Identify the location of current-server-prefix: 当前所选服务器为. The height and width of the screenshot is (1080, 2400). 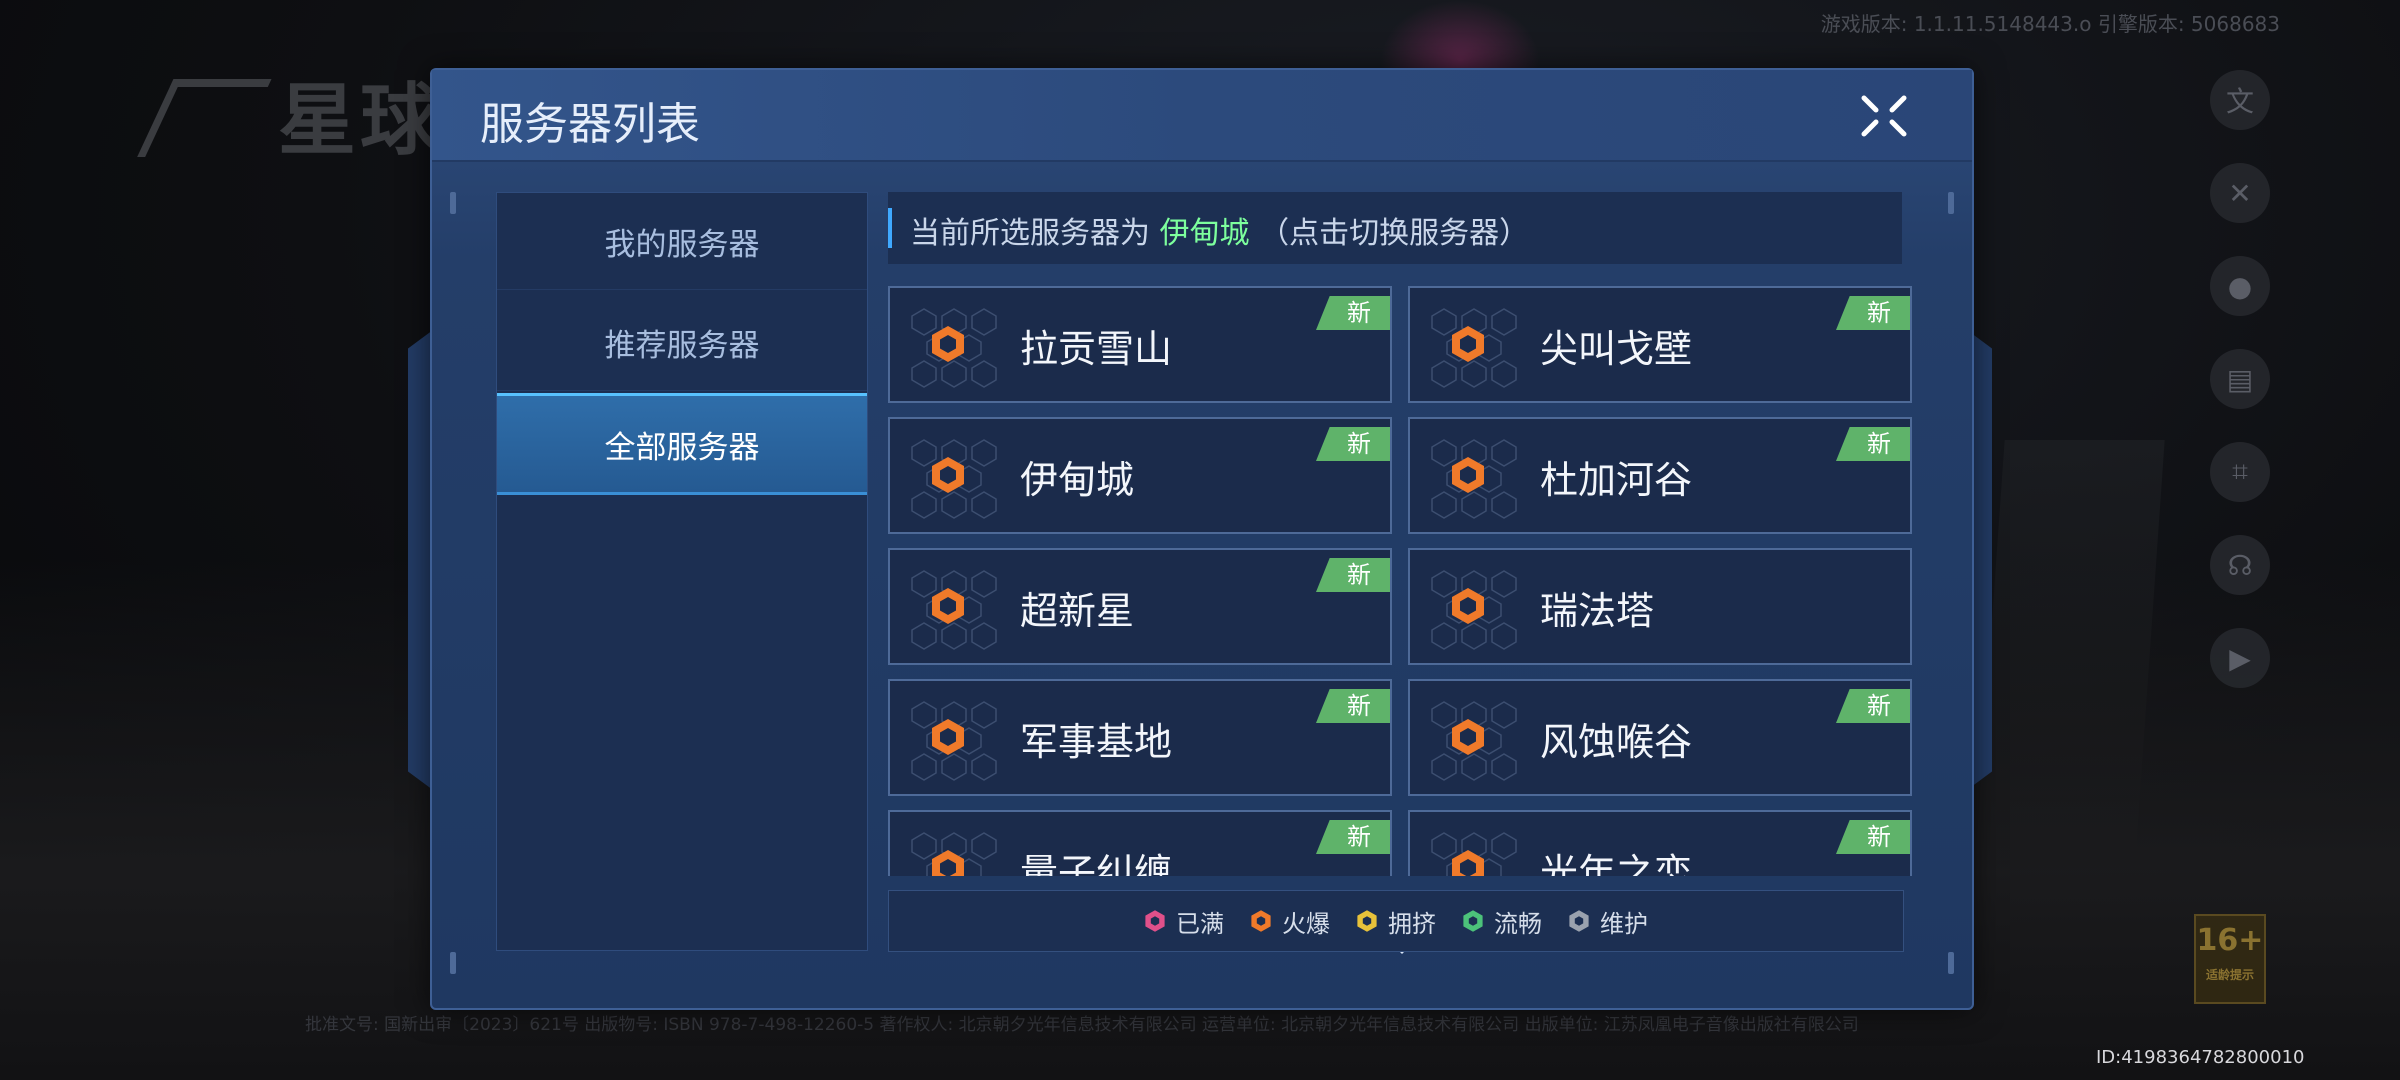
(1035, 233).